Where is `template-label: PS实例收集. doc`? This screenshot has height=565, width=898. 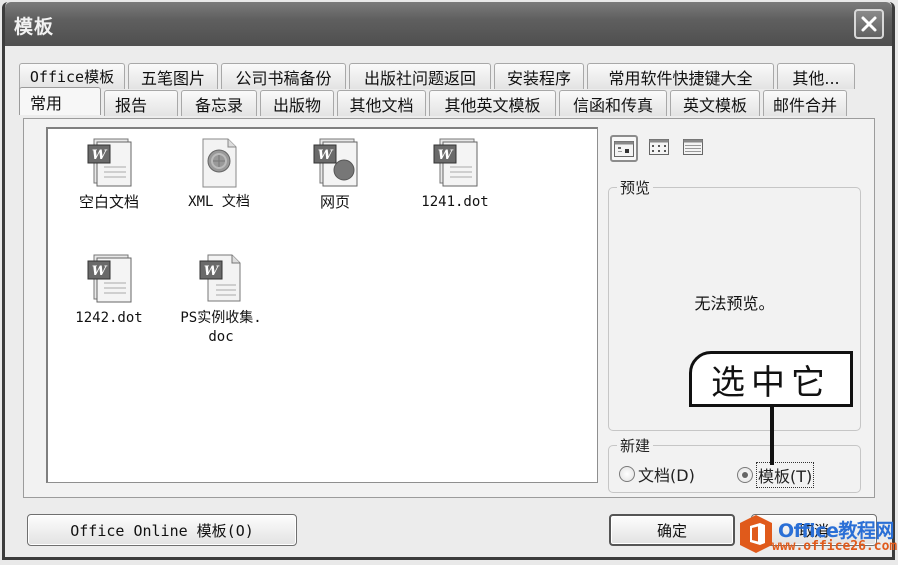
template-label: PS实例收集. doc is located at coordinates (221, 328).